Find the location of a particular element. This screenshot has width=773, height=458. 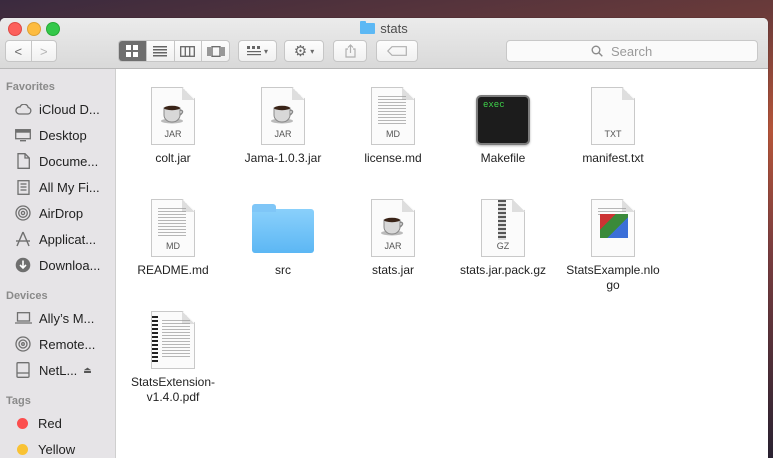

sidebar-item-airdrop: AirDrop is located at coordinates (57, 213).